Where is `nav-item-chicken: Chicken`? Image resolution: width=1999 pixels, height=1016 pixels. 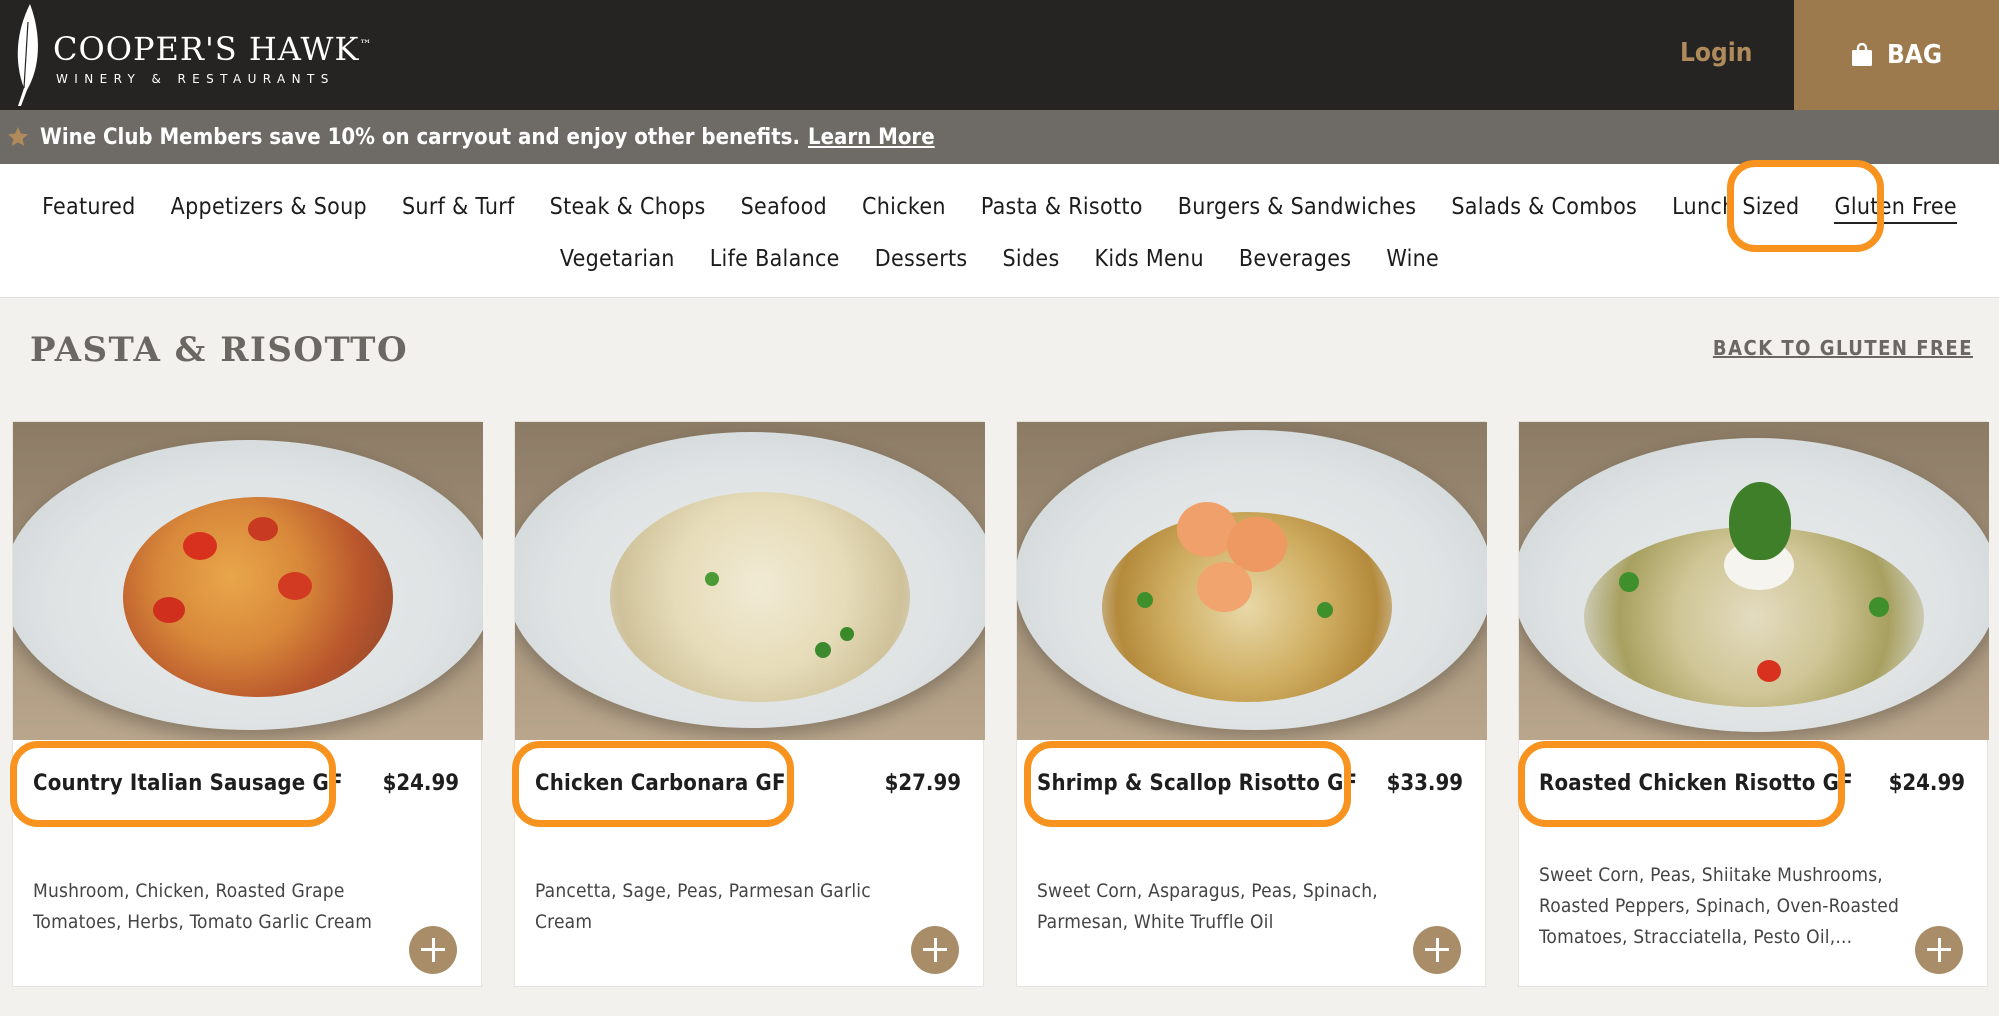
nav-item-chicken: Chicken is located at coordinates (904, 209).